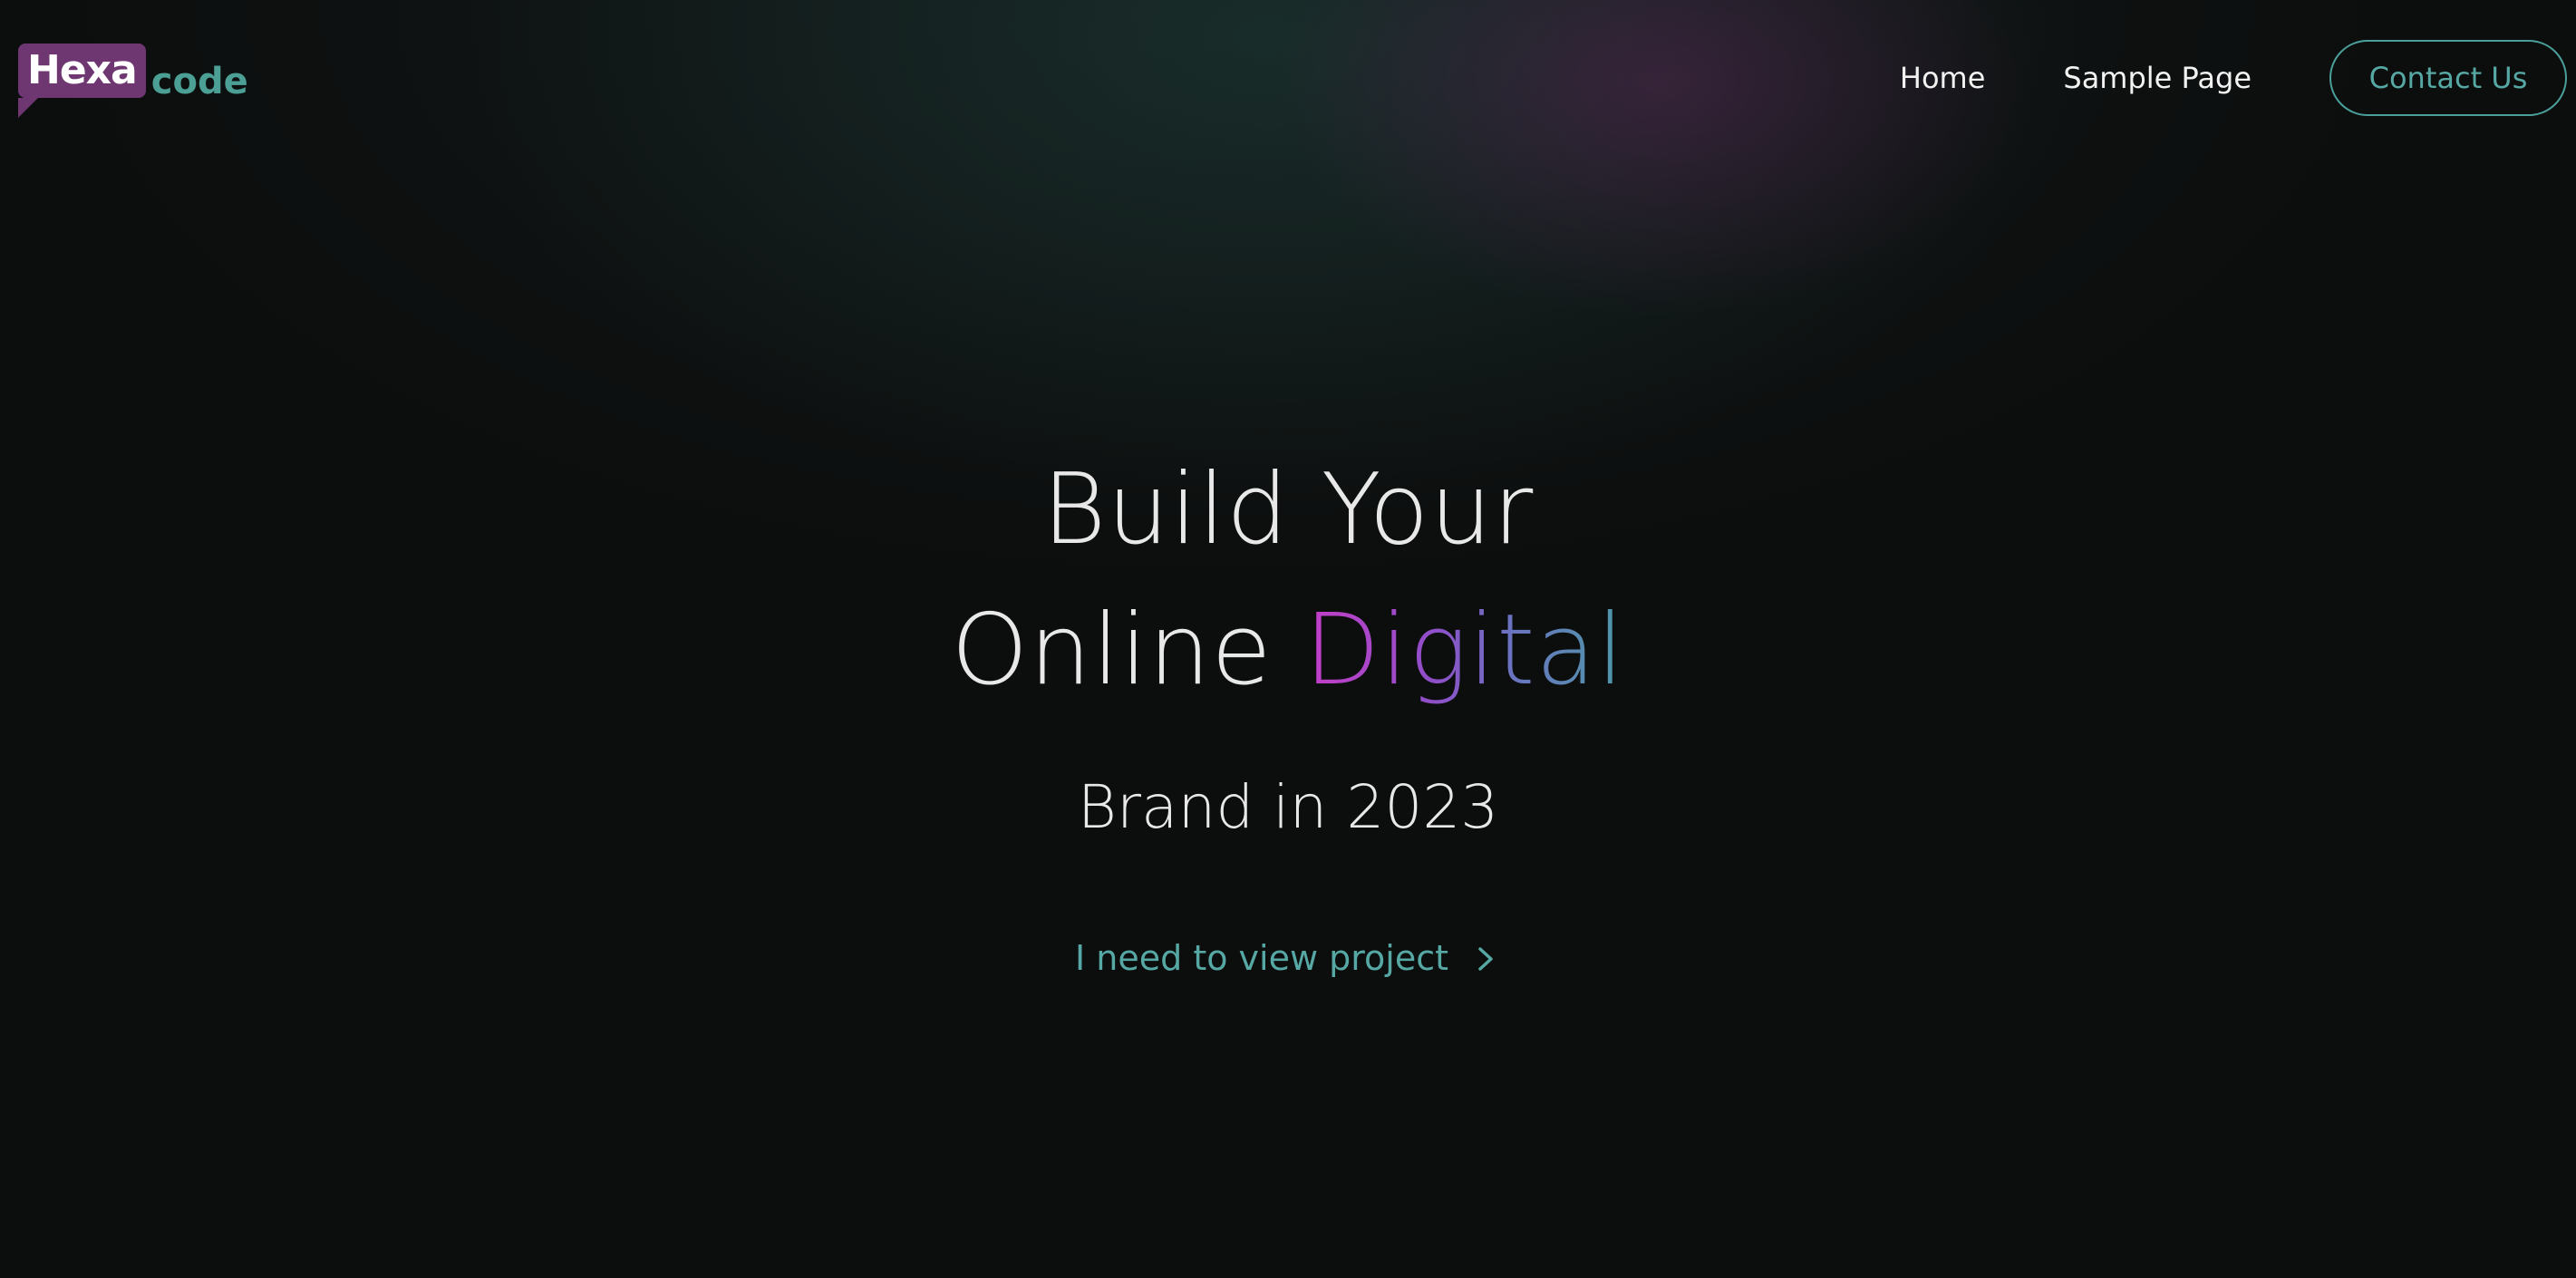 This screenshot has width=2576, height=1278. What do you see at coordinates (199, 81) in the screenshot?
I see `logo-secondary-text: code` at bounding box center [199, 81].